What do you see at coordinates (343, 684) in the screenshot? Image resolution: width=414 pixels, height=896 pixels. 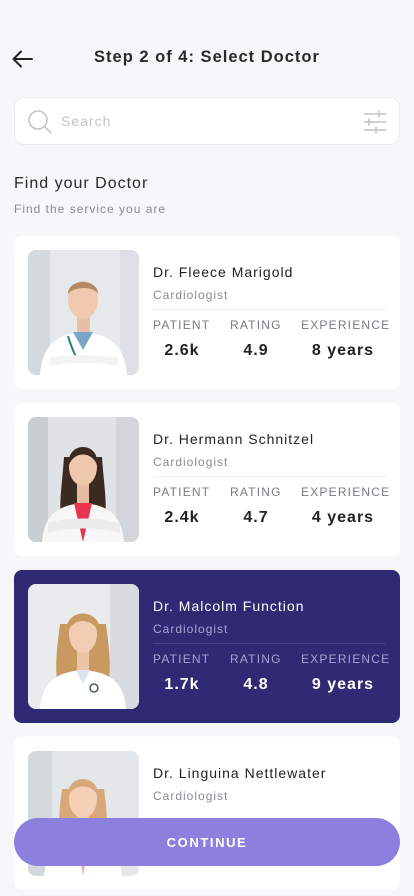 I see `experience-value: 9 years` at bounding box center [343, 684].